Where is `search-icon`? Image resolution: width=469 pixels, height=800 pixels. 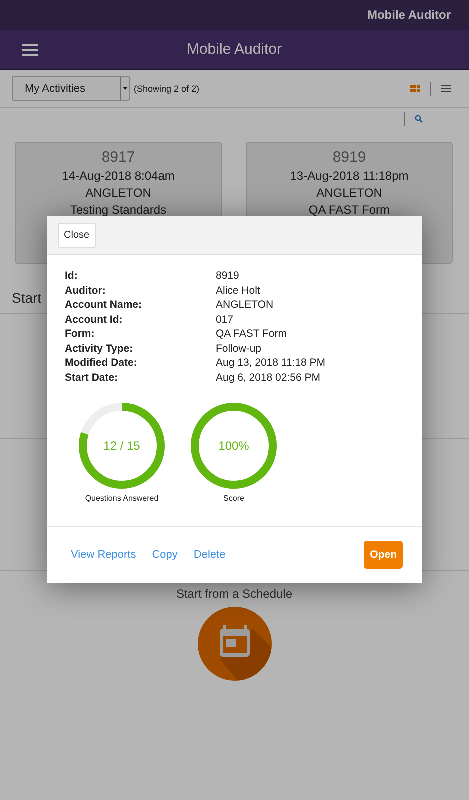 search-icon is located at coordinates (419, 119).